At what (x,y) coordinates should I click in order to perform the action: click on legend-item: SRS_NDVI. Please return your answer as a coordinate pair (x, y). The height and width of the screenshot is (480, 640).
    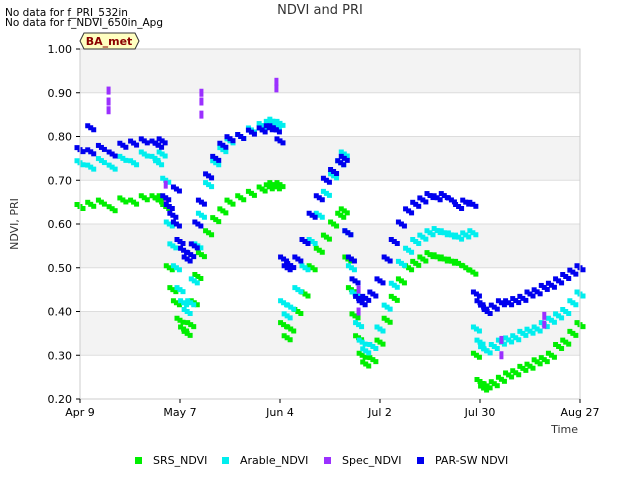
    Looking at the image, I should click on (171, 460).